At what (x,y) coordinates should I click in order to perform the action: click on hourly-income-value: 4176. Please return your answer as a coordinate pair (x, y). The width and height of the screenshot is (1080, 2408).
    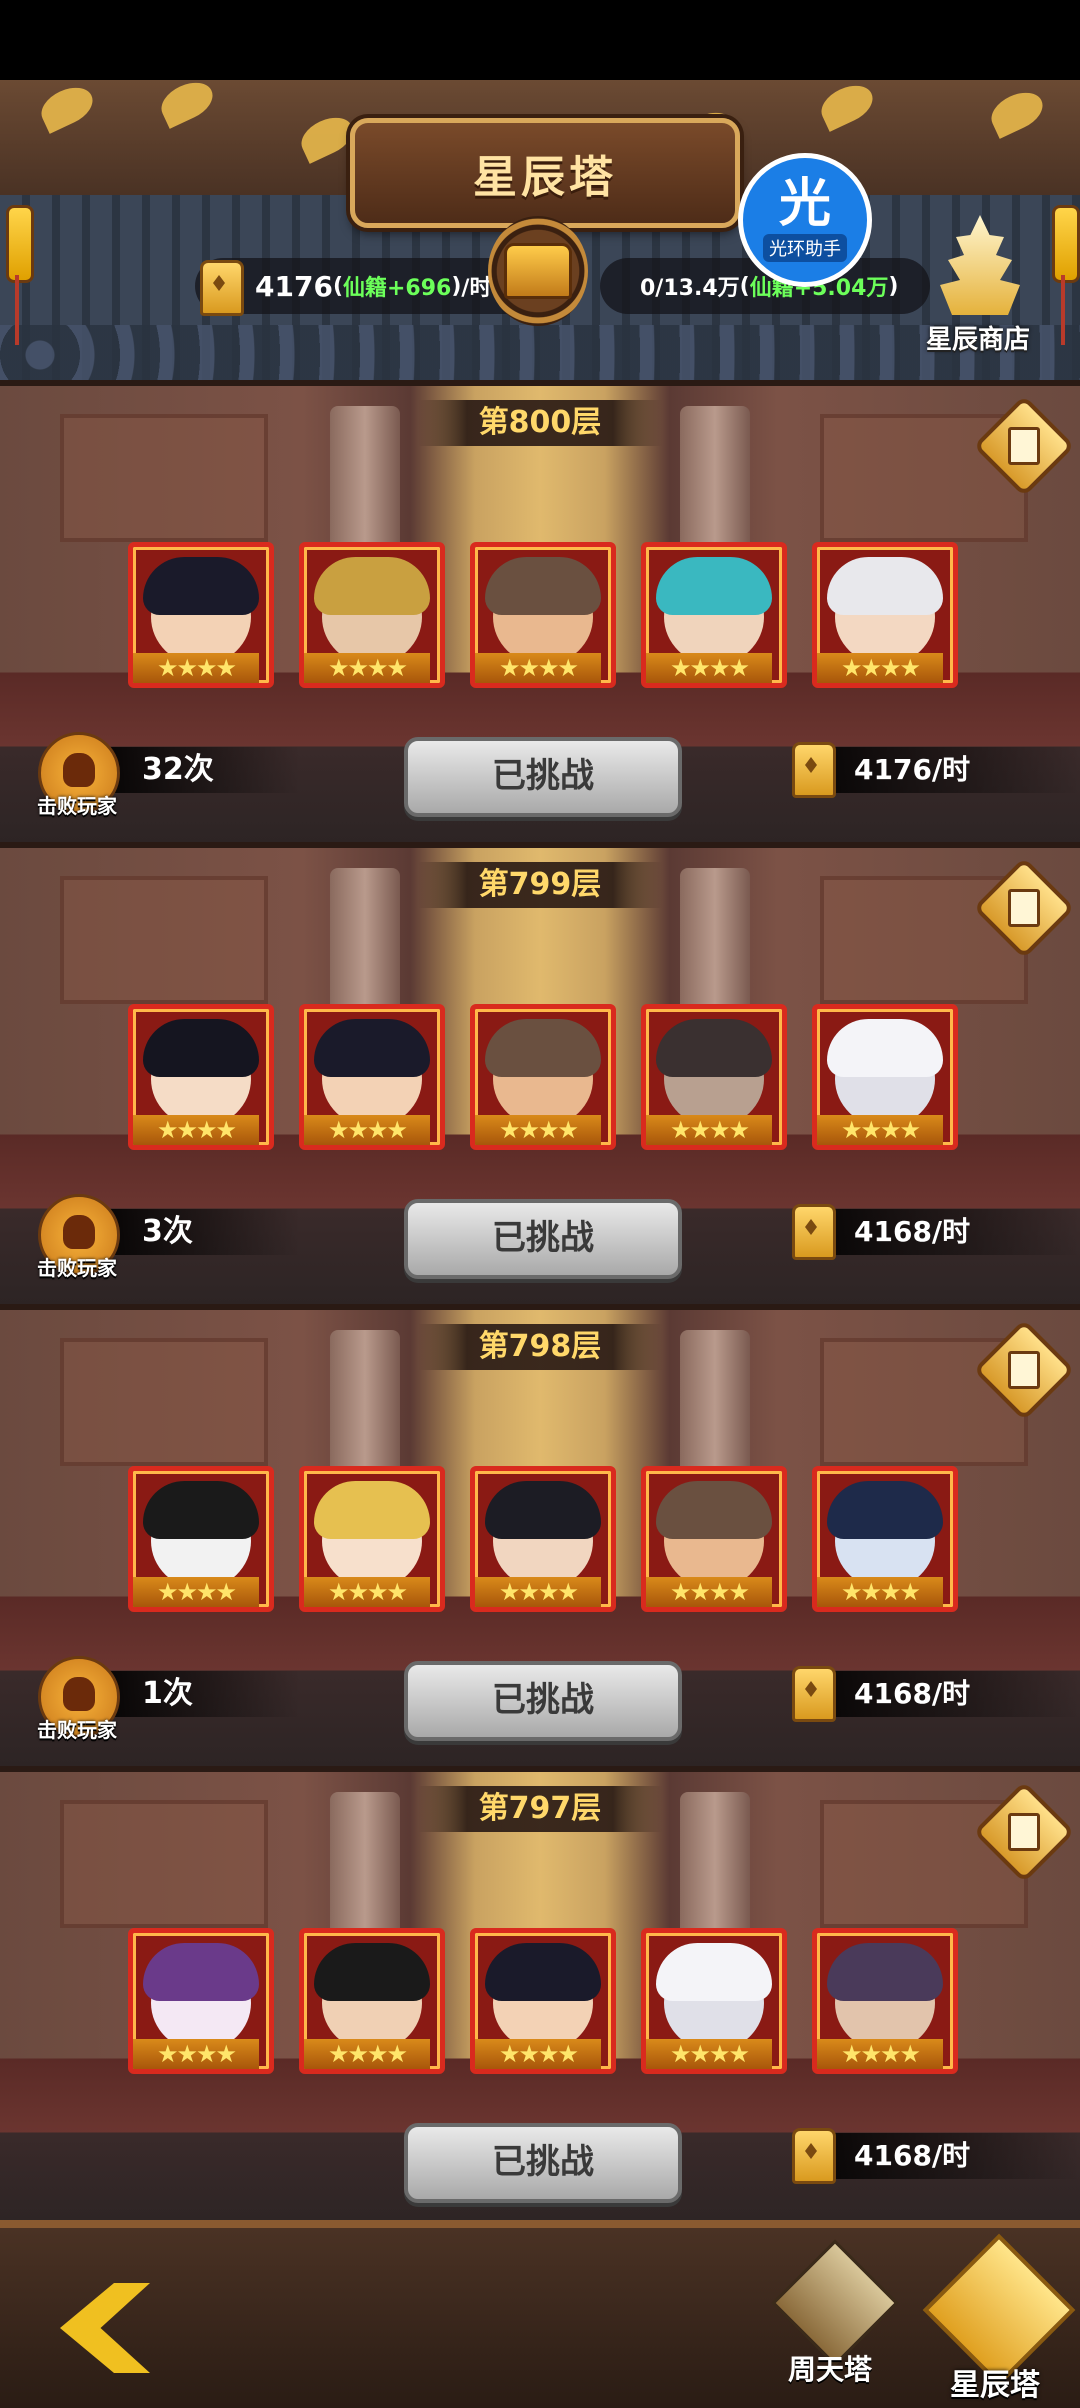
    Looking at the image, I should click on (294, 286).